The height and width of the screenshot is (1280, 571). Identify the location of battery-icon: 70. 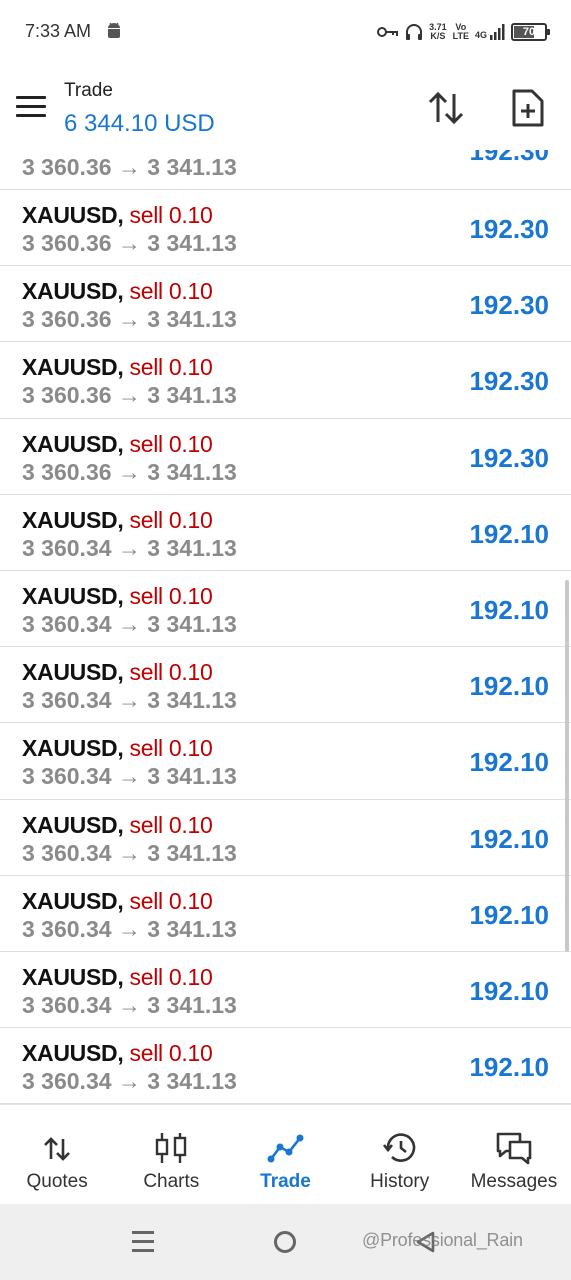
(530, 32).